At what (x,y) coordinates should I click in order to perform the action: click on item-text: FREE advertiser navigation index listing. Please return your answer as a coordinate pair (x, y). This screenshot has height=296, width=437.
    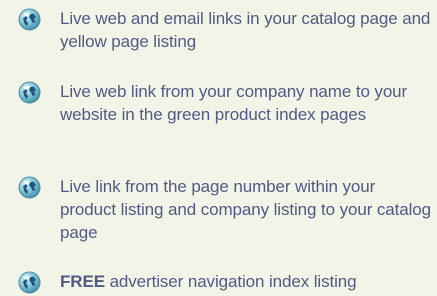
    Looking at the image, I should click on (245, 281).